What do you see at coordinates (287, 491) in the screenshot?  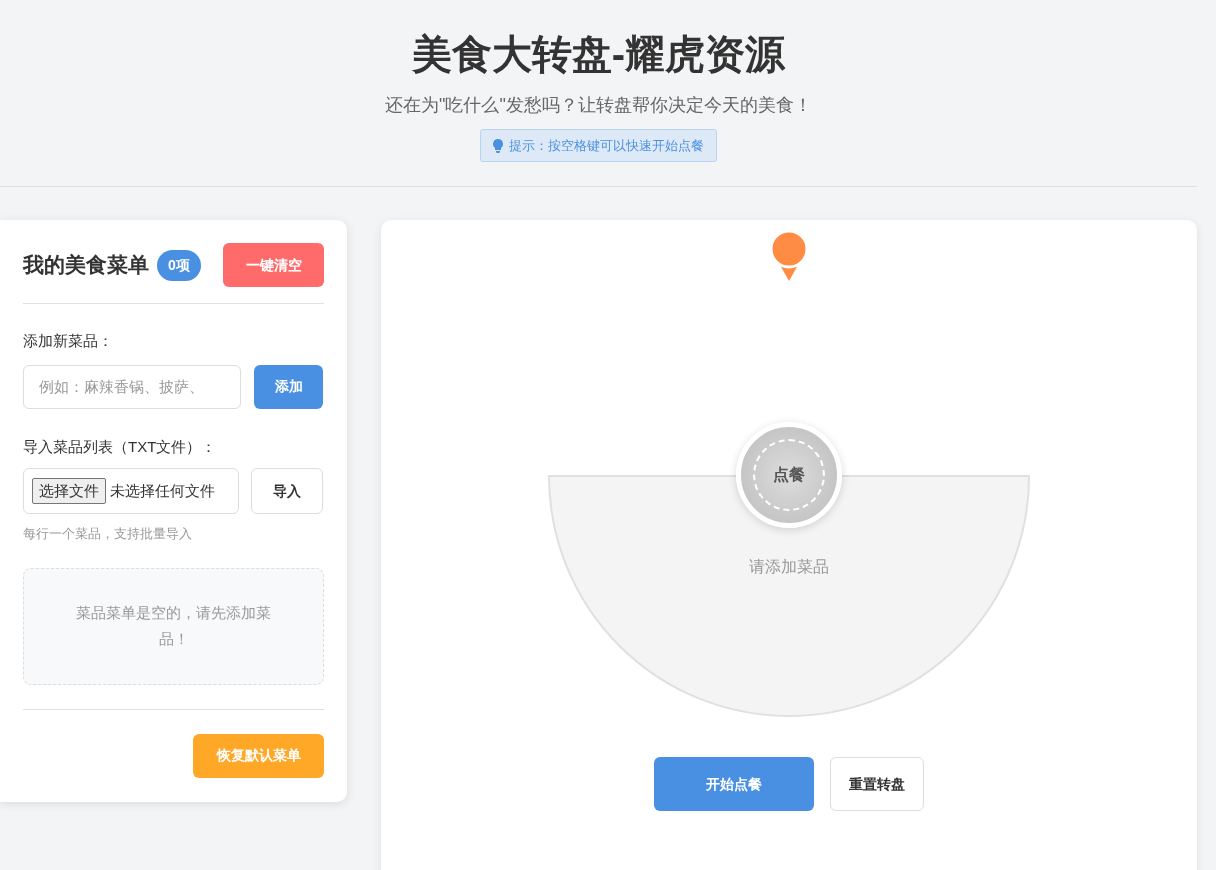 I see `import-button: 导入` at bounding box center [287, 491].